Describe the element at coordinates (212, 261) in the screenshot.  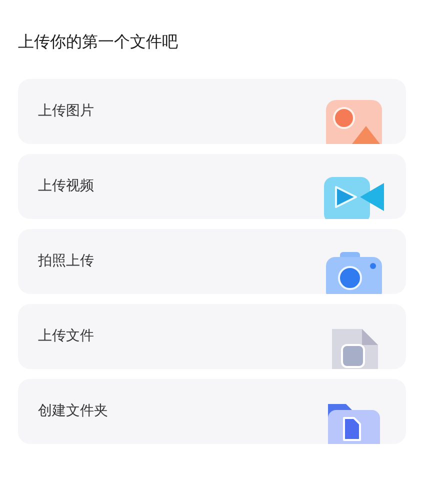
I see `upload-option: 拍照上传` at that location.